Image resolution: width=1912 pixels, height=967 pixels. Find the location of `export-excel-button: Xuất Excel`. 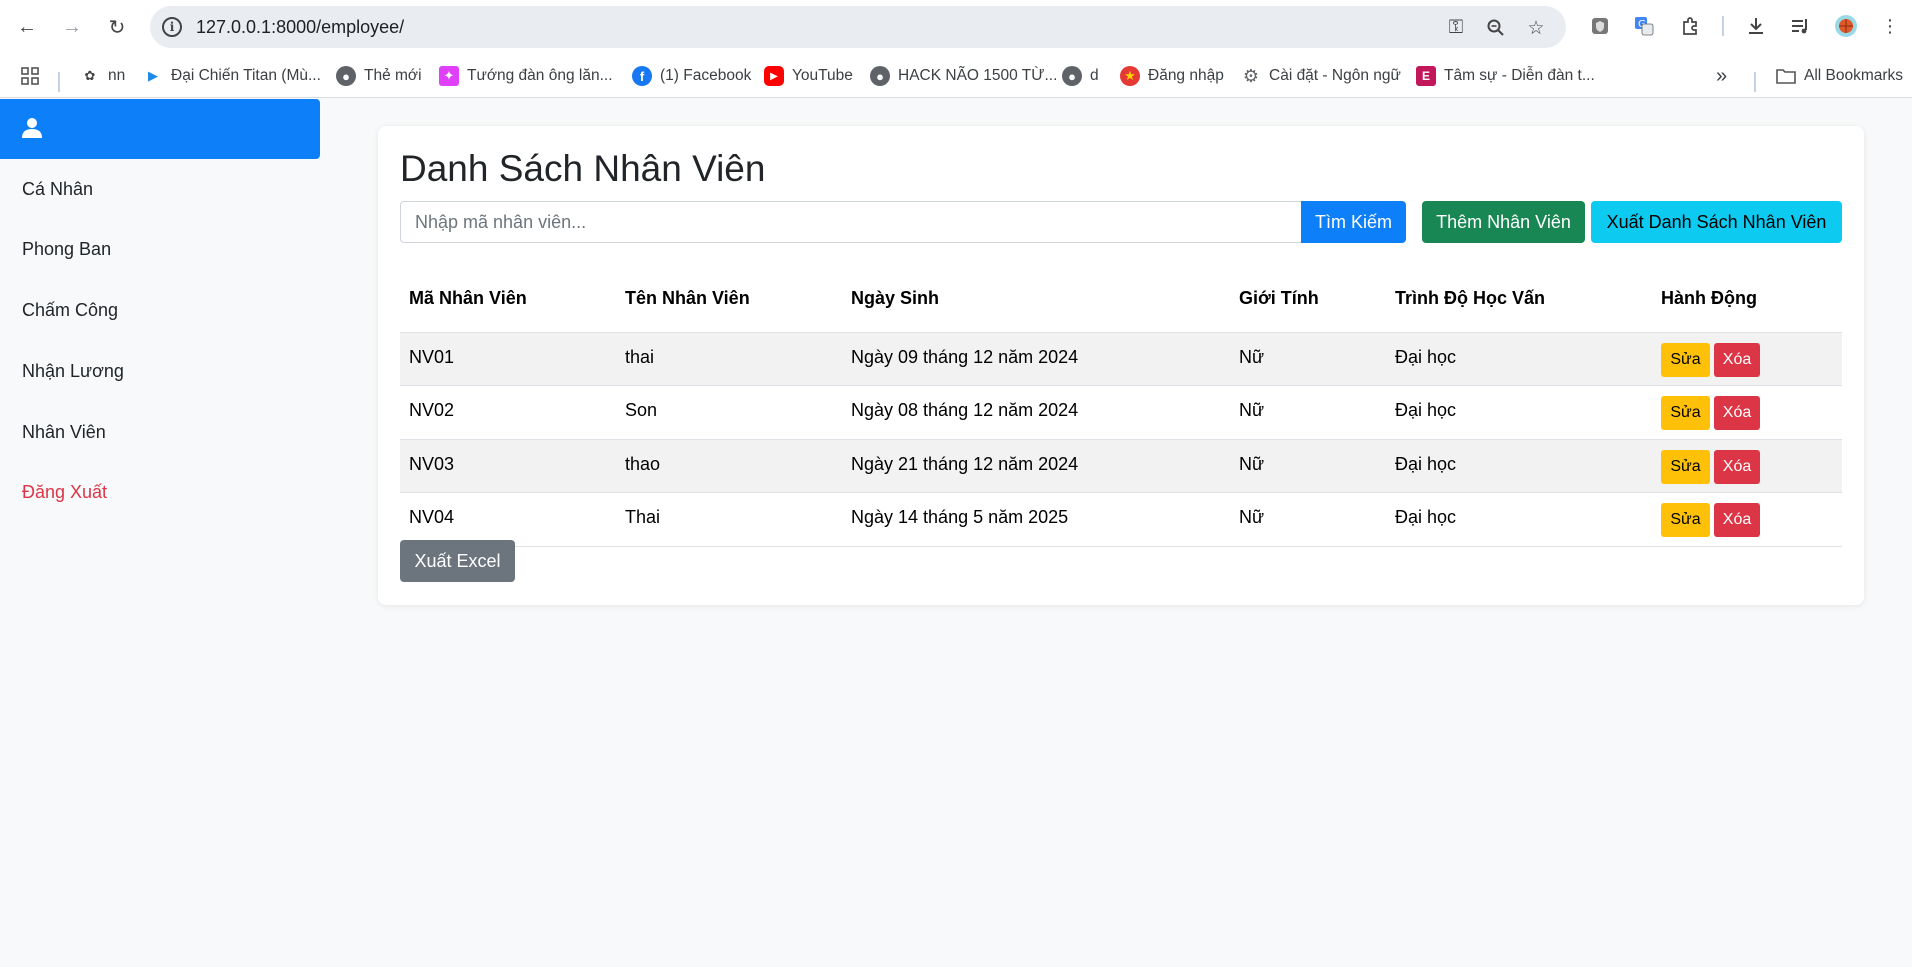

export-excel-button: Xuất Excel is located at coordinates (457, 561).